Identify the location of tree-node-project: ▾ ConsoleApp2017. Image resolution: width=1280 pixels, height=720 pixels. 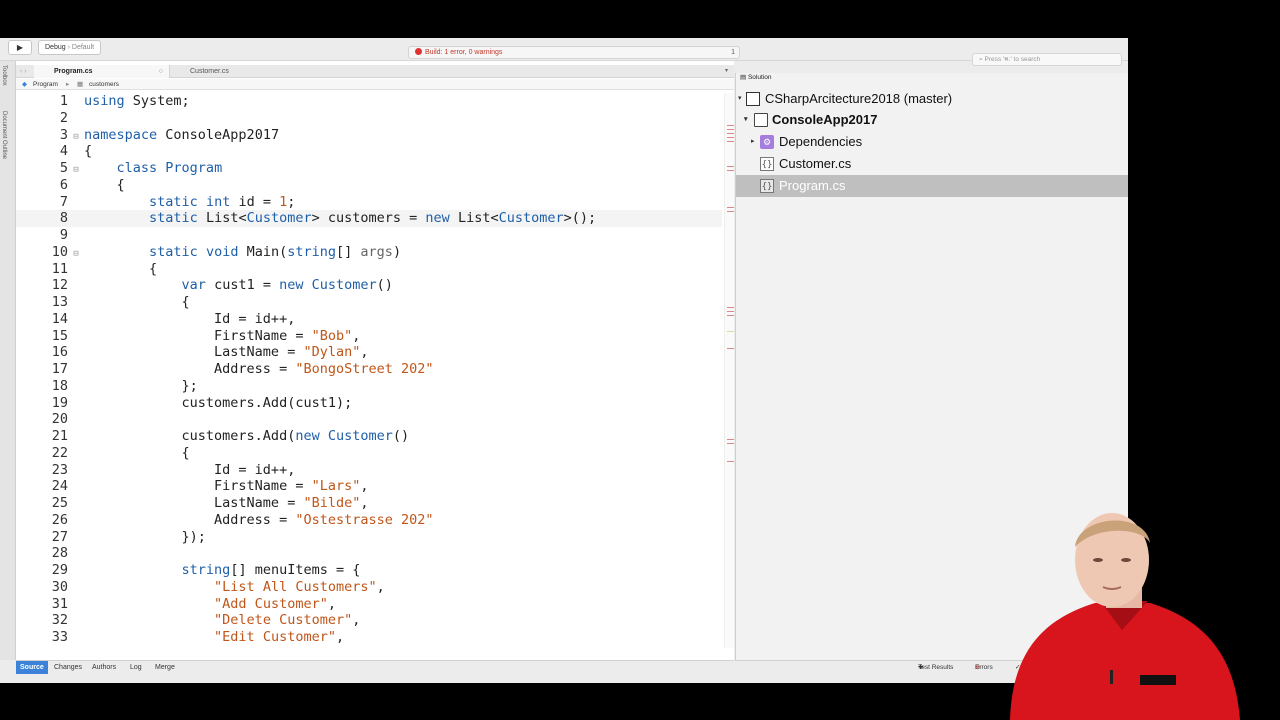
(932, 120).